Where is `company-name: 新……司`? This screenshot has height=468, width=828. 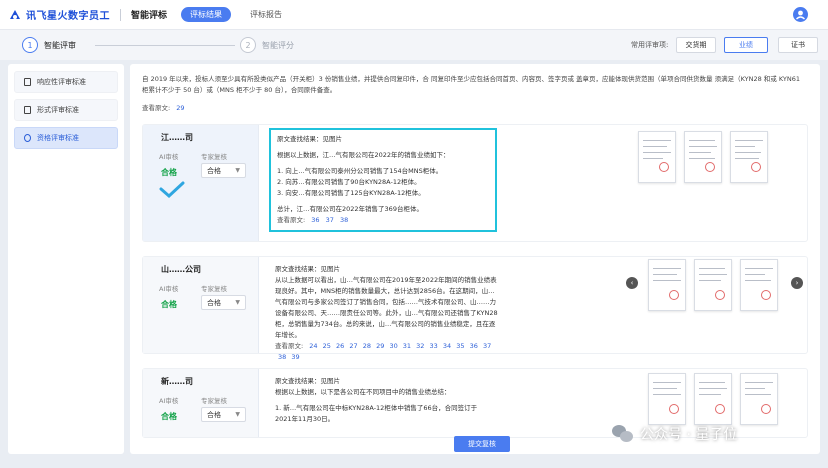
company-name: 新……司 is located at coordinates (177, 381).